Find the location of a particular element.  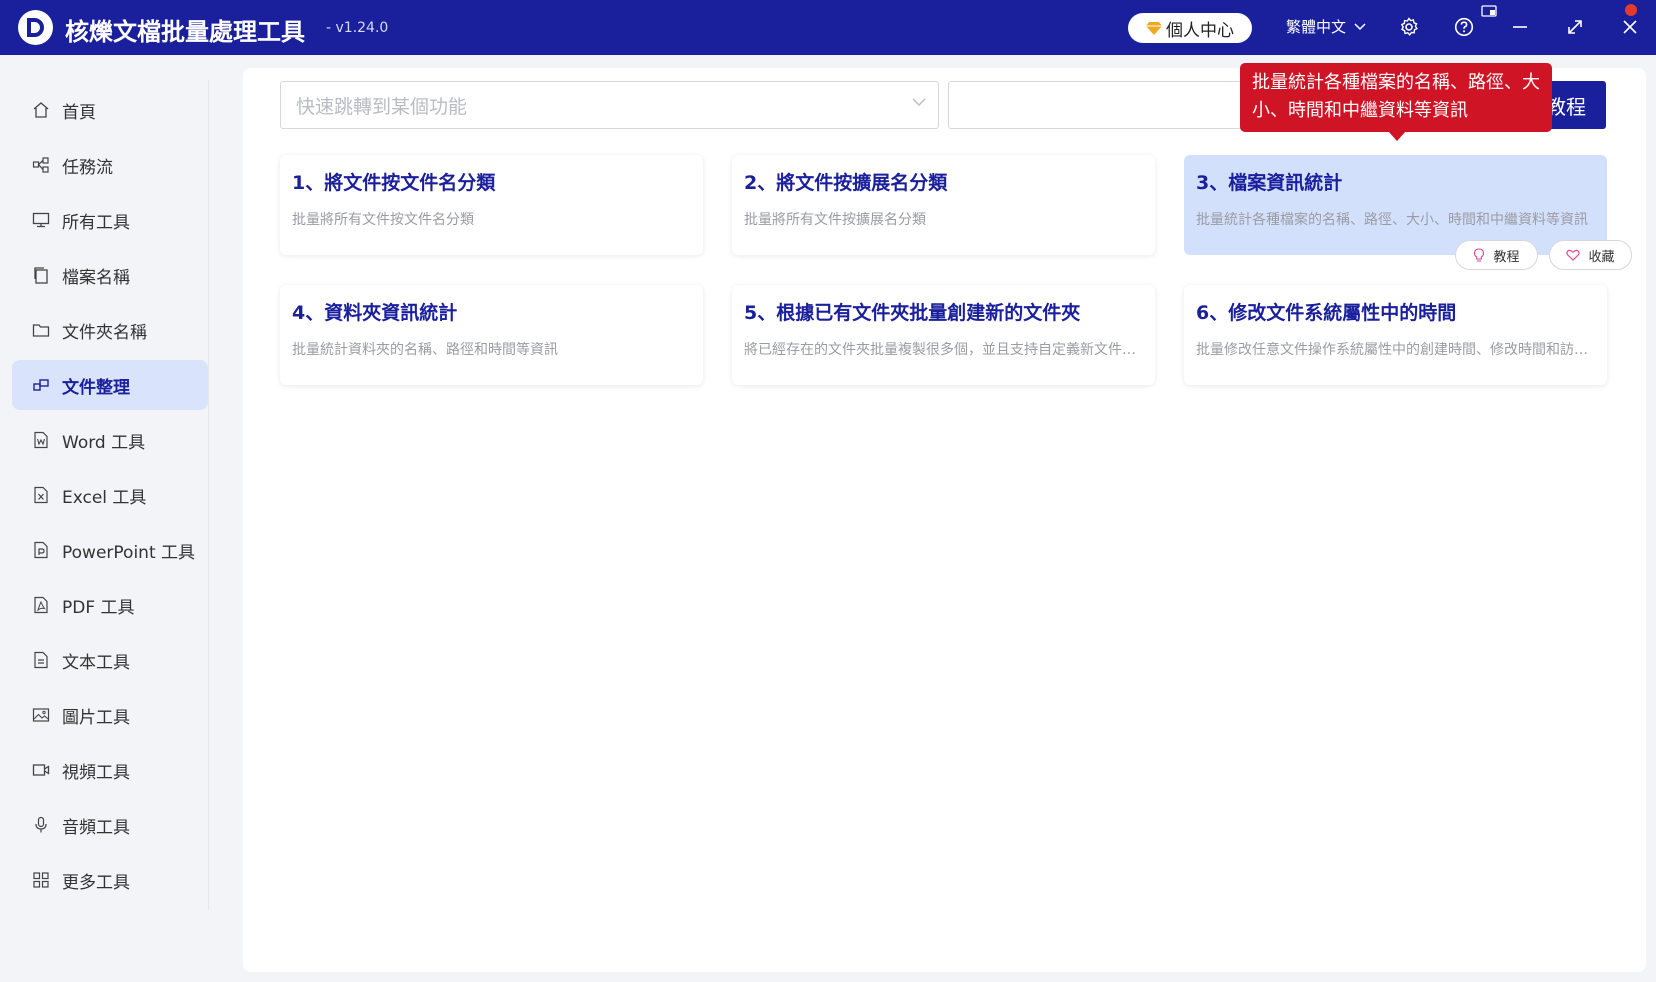

tool-card-4: 4、資料夾資訊統計 批量統計資料夾的名稱、路徑和時間等資訊 is located at coordinates (491, 335).